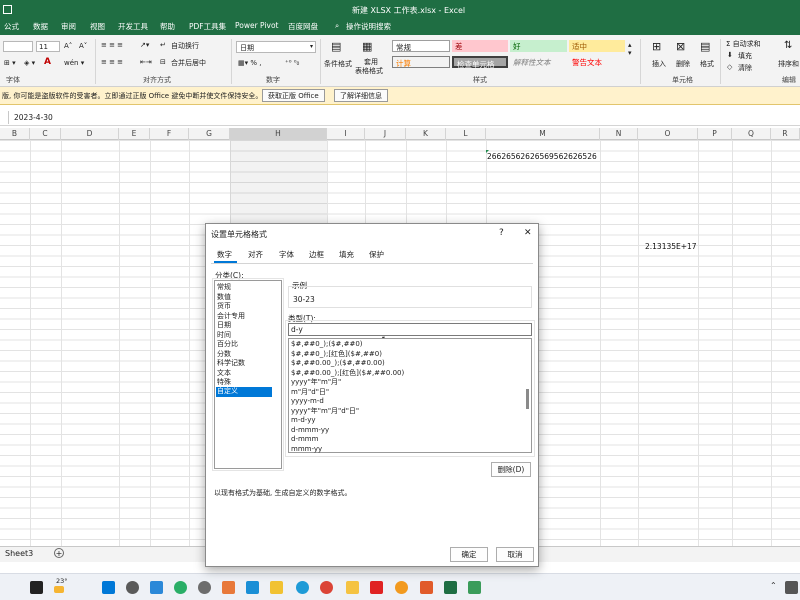  I want to click on tab-tell-me: 操作说明搜索, so click(368, 26).